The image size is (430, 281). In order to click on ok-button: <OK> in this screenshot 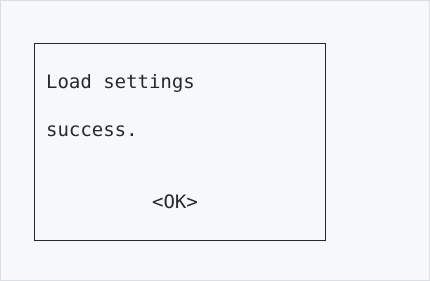, I will do `click(175, 202)`.